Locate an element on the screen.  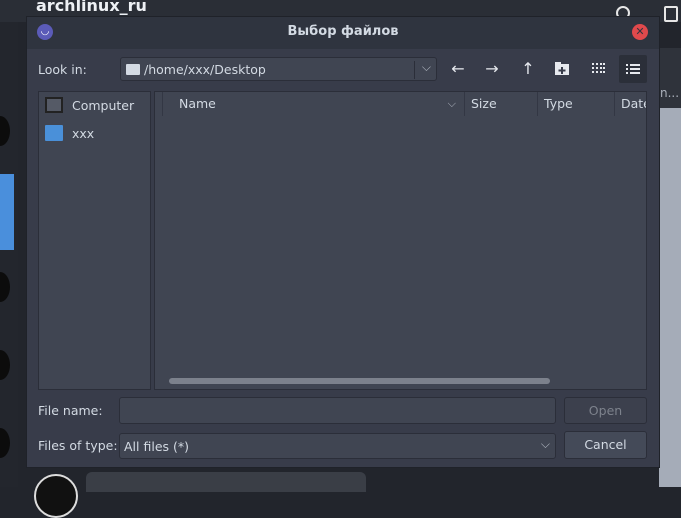
list-view-button is located at coordinates (633, 69).